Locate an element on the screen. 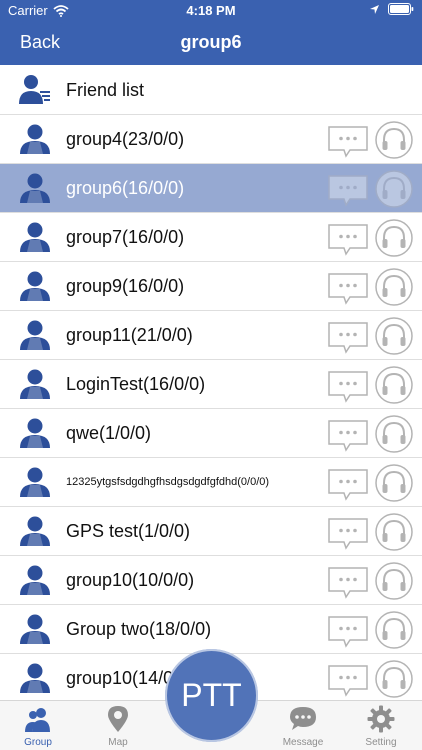  friend-list-icon is located at coordinates (34, 89).